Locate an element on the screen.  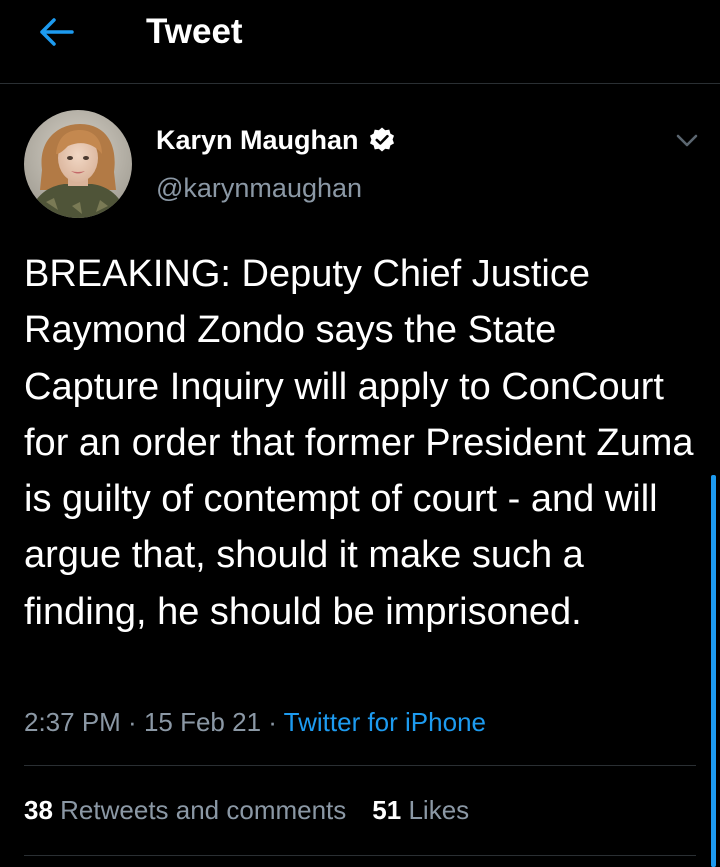
avatar is located at coordinates (78, 164).